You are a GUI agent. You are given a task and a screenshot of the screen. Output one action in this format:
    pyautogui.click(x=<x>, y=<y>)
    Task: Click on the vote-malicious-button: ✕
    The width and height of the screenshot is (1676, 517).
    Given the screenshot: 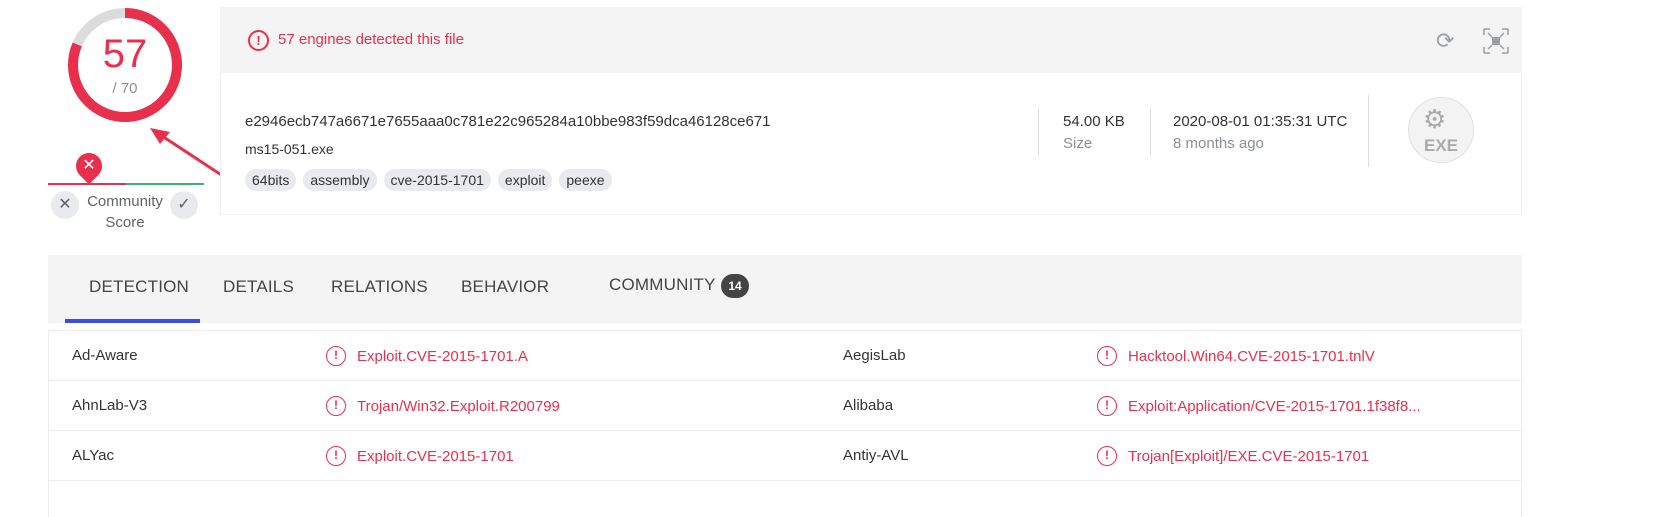 What is the action you would take?
    pyautogui.click(x=65, y=205)
    